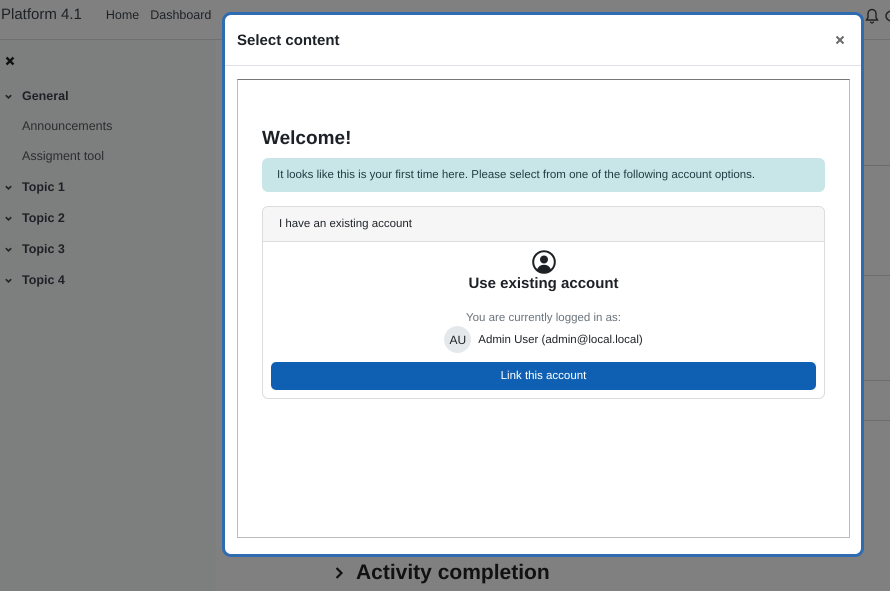 This screenshot has width=890, height=591. Describe the element at coordinates (110, 280) in the screenshot. I see `section-toggle: Topic 4` at that location.